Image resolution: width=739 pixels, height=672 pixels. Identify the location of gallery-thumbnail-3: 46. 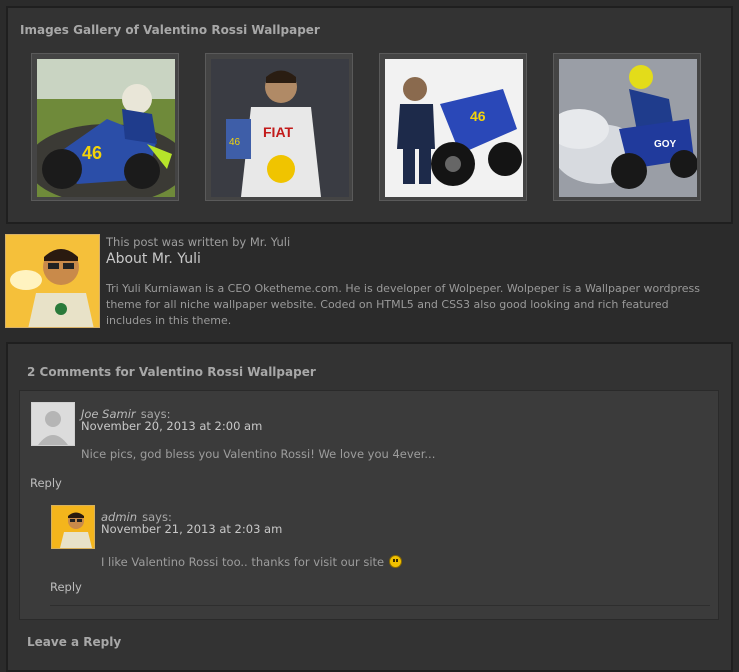
(453, 127).